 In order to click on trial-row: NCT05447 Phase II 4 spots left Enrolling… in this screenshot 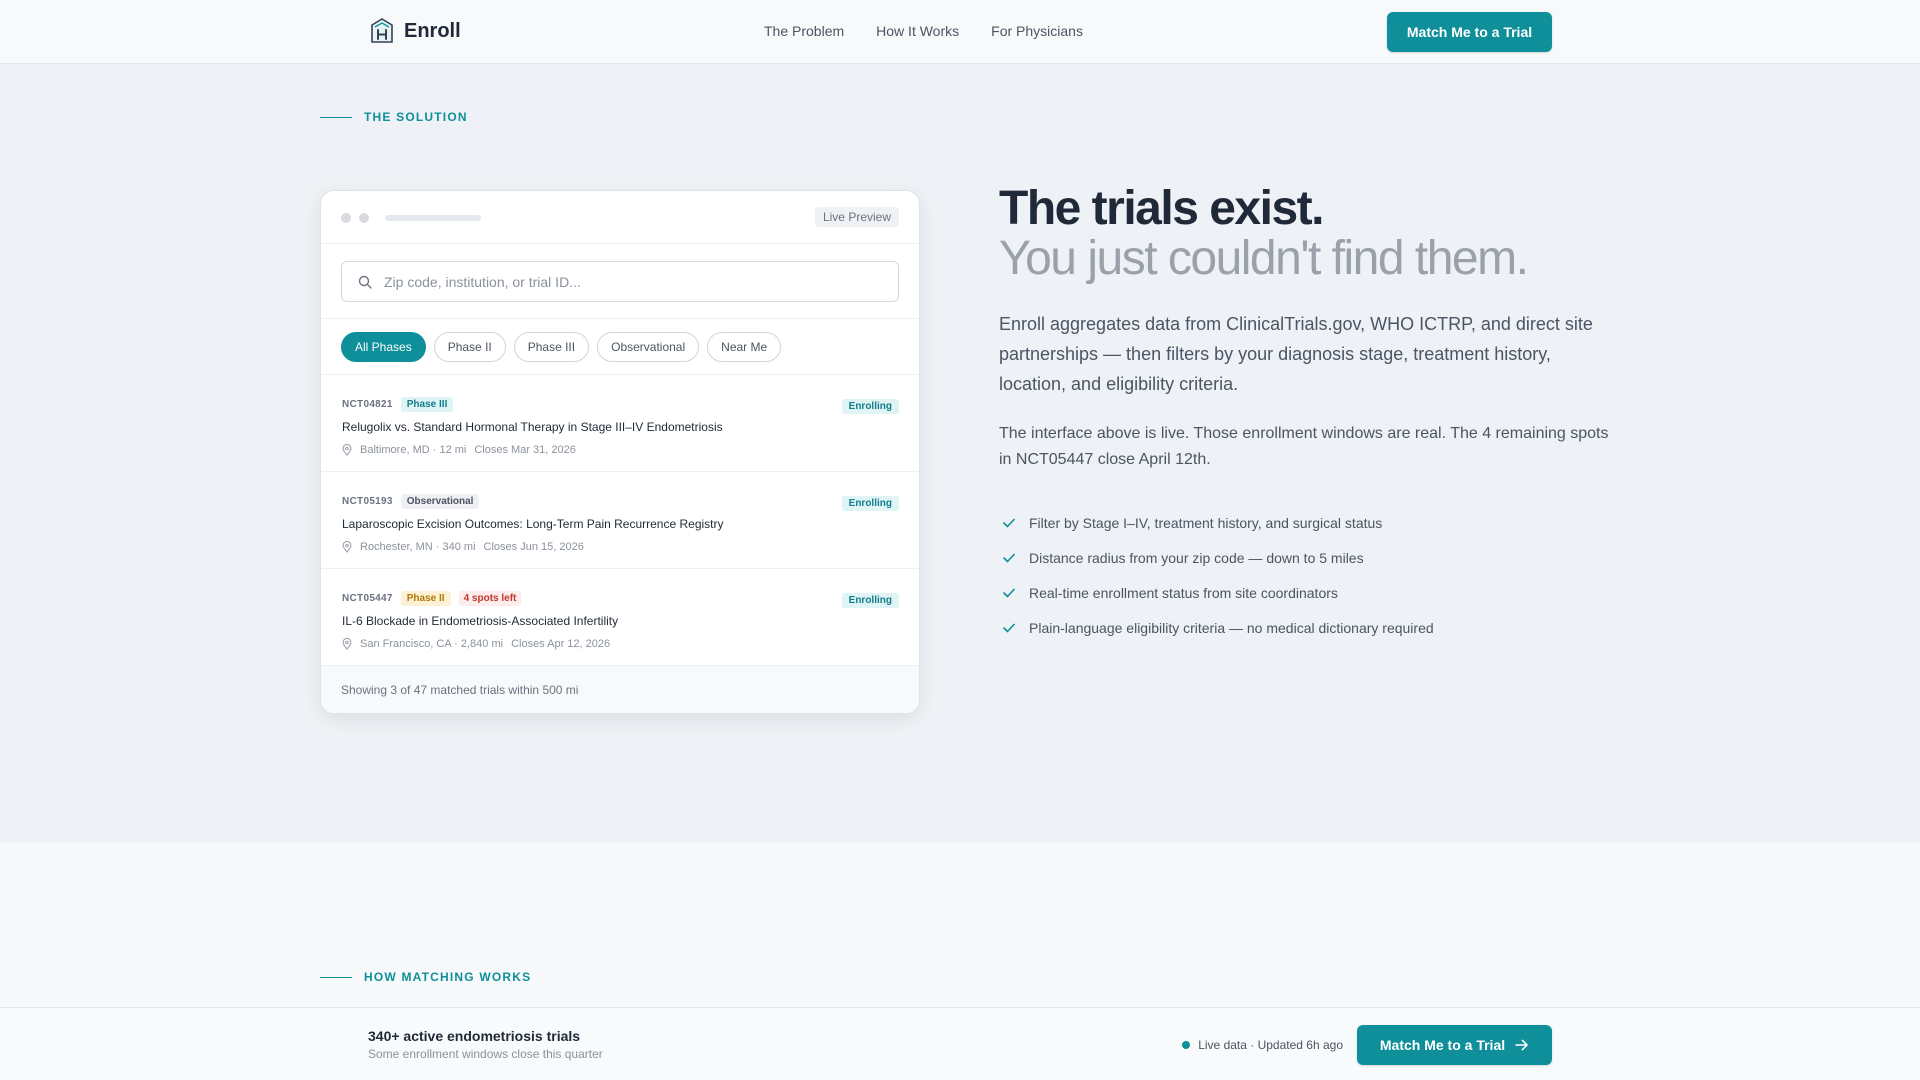, I will do `click(620, 617)`.